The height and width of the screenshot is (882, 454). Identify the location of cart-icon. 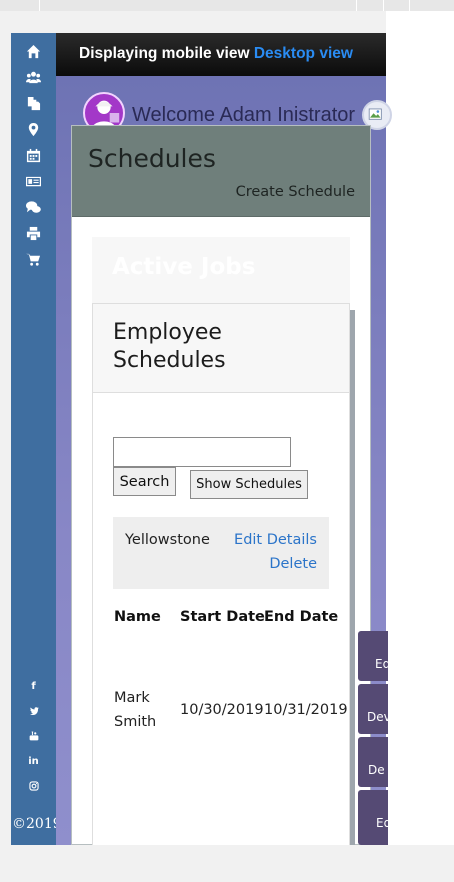
(33, 259).